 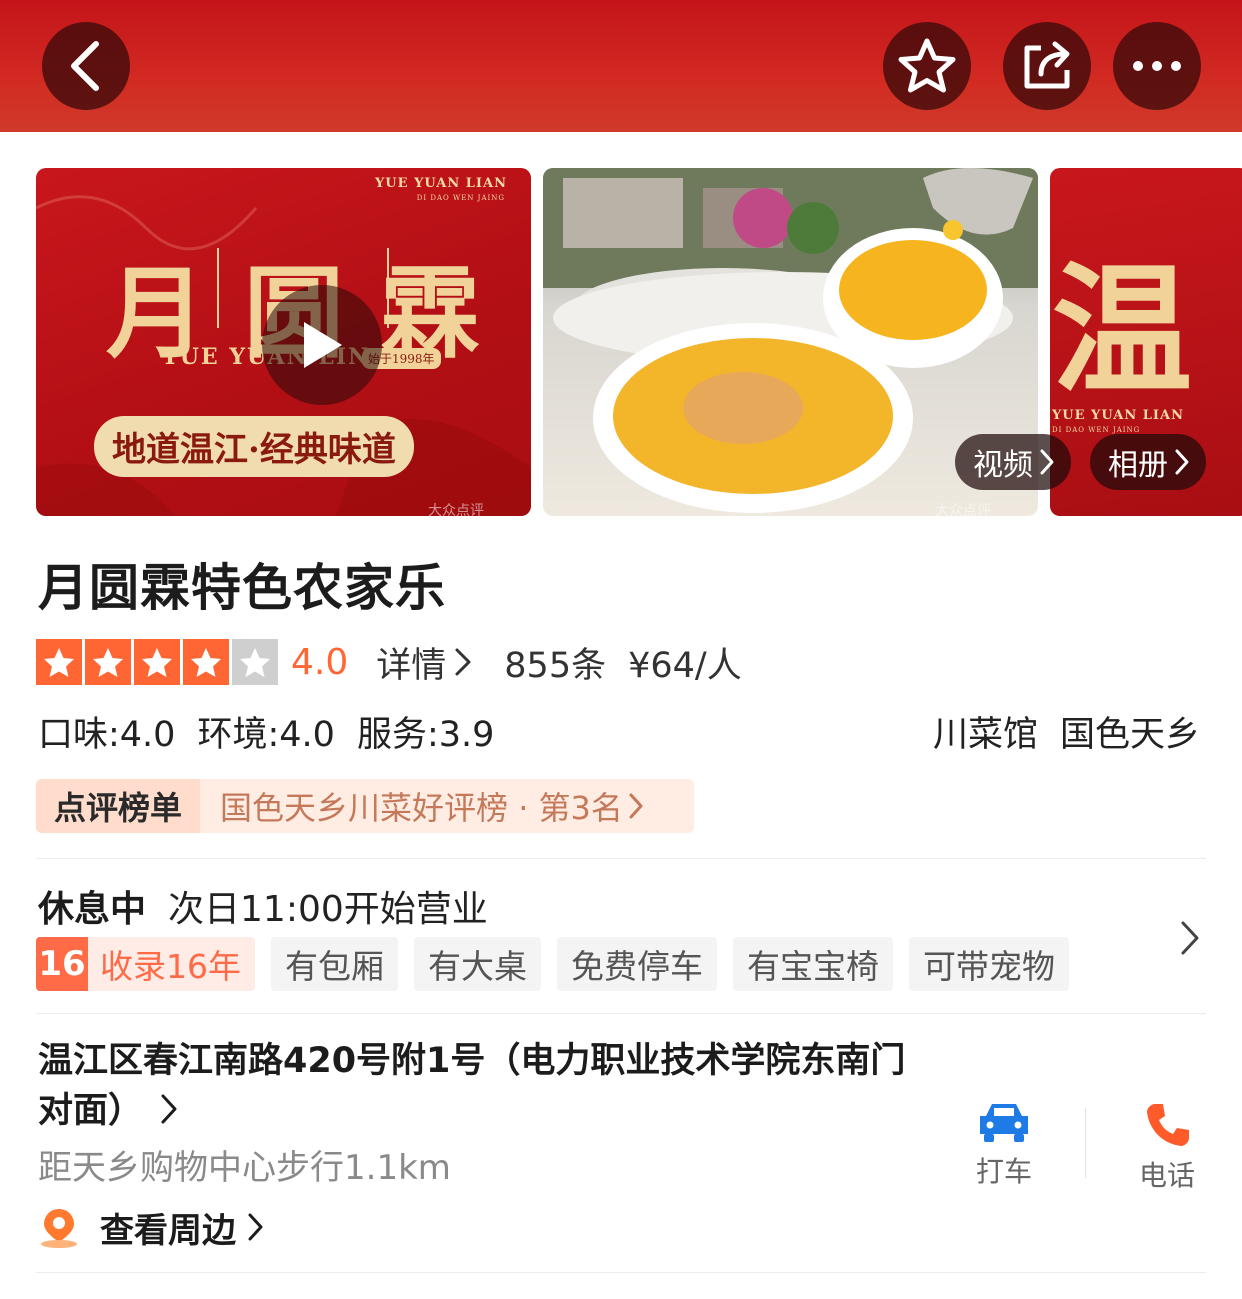 I want to click on taxi-label: 打车, so click(x=1003, y=1171).